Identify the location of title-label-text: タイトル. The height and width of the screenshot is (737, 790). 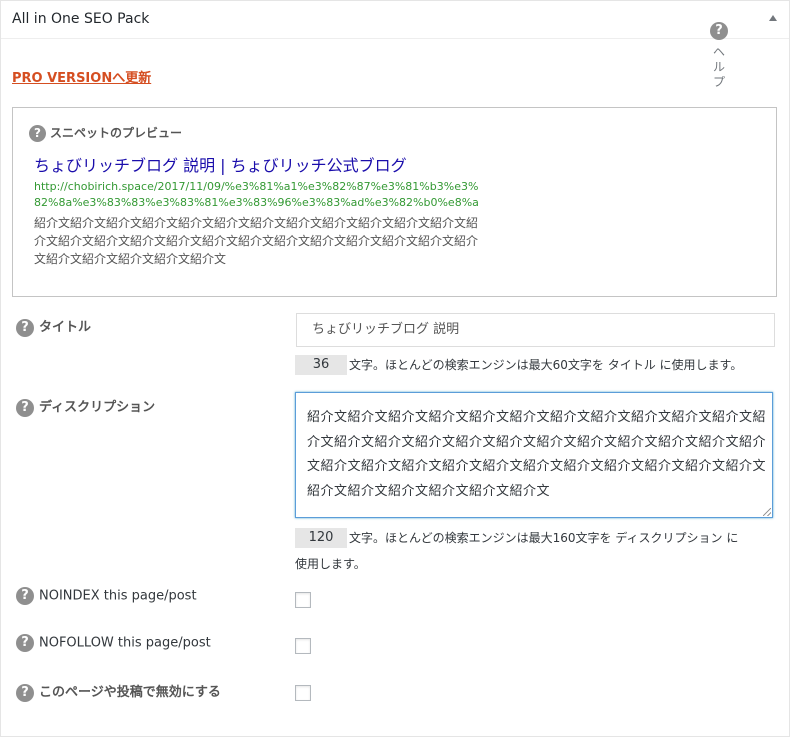
(65, 327).